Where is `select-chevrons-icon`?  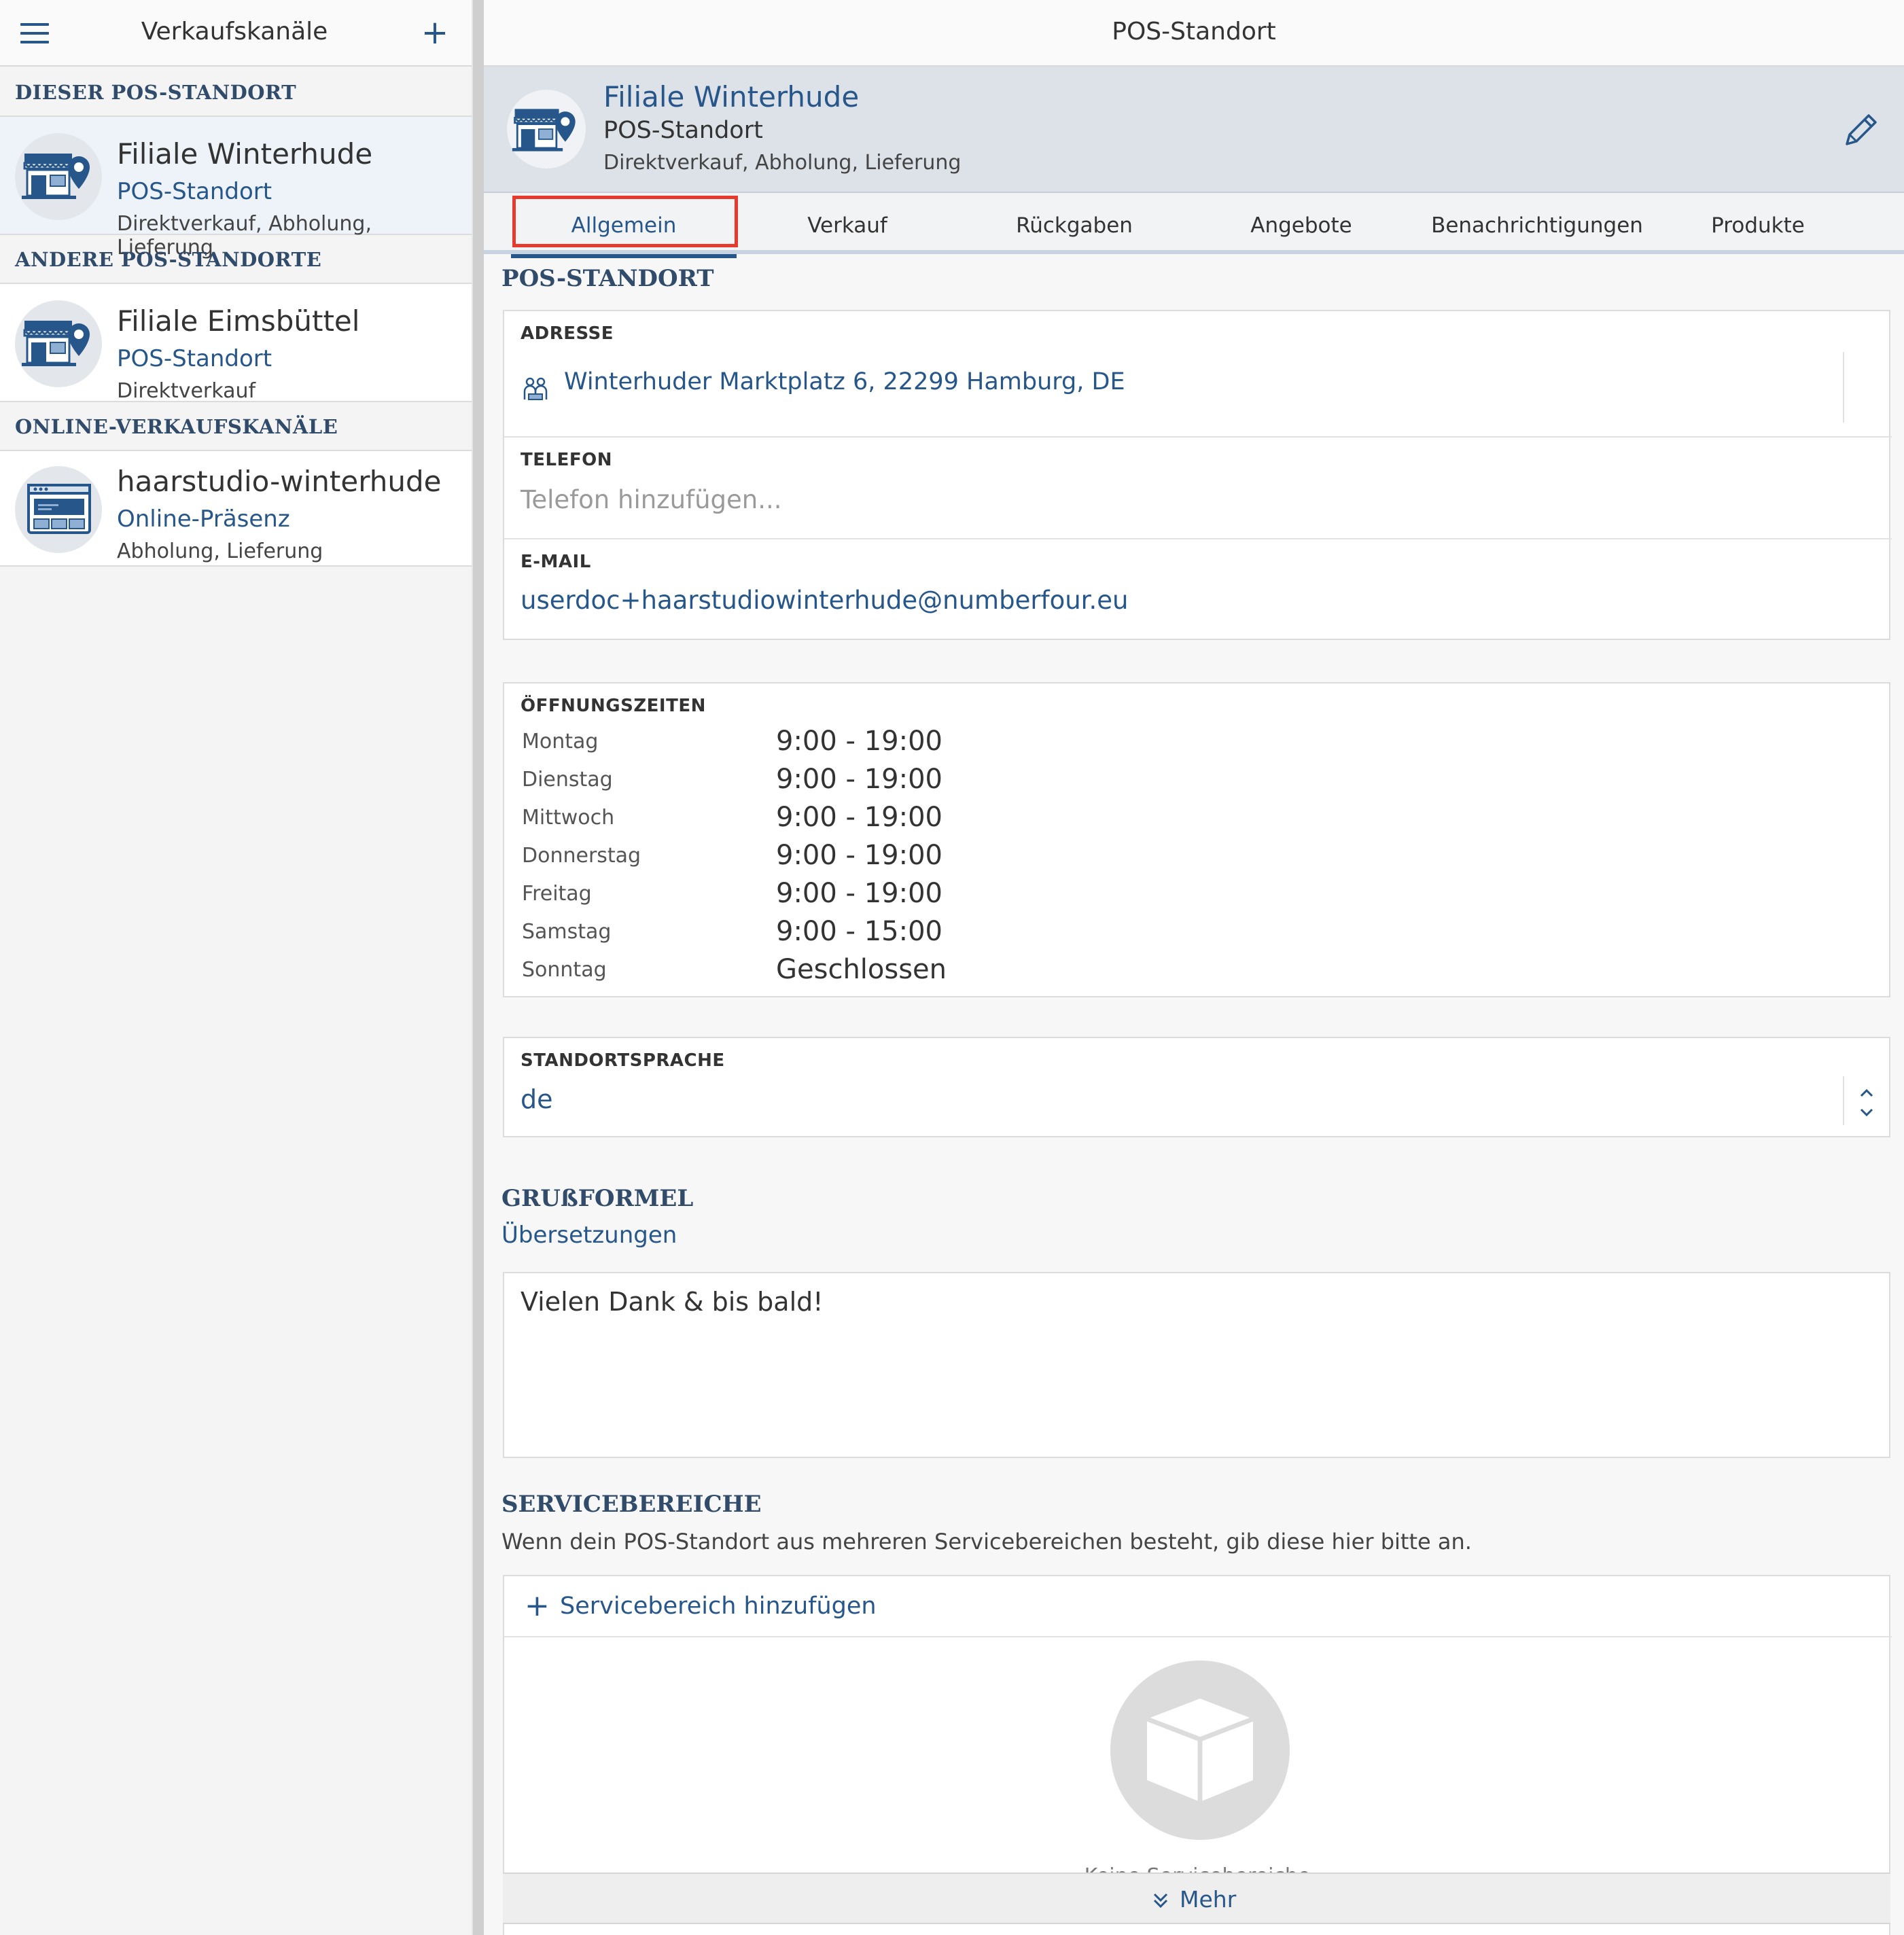
select-chevrons-icon is located at coordinates (1866, 1103).